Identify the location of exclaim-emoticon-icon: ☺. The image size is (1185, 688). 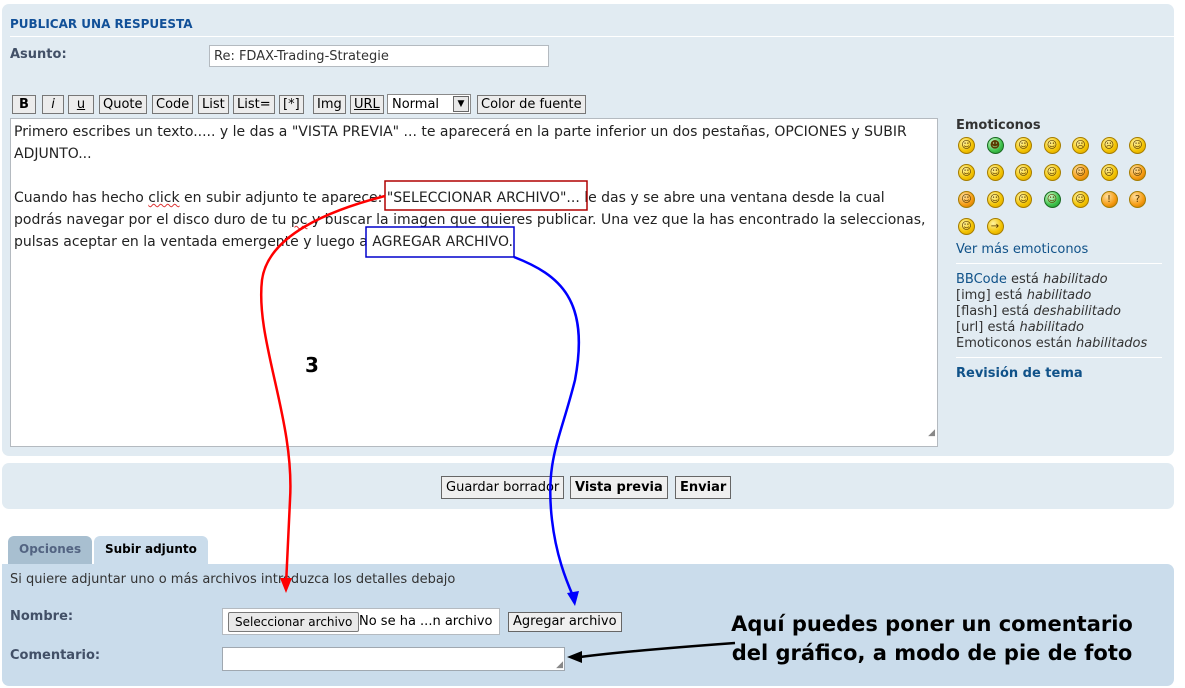
(1080, 199).